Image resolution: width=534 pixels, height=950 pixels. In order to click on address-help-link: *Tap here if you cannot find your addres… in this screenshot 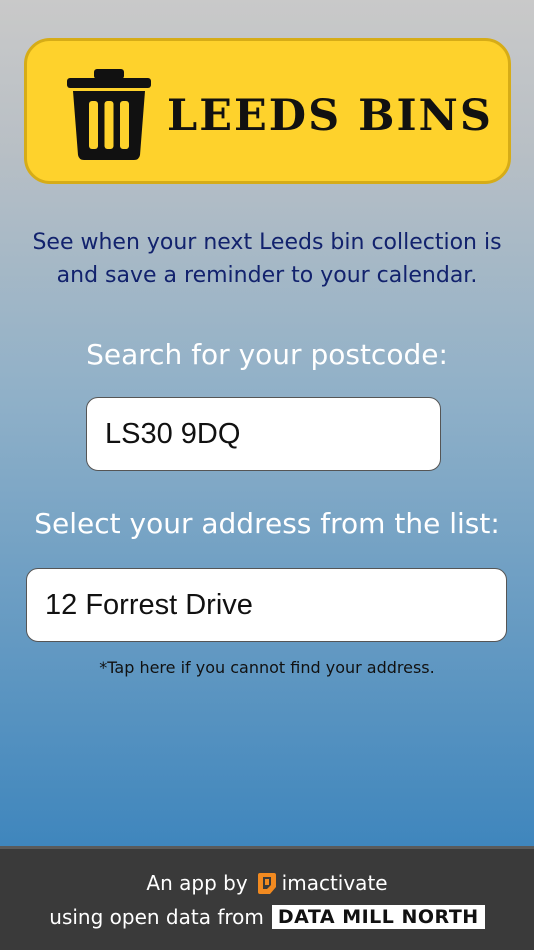, I will do `click(267, 667)`.